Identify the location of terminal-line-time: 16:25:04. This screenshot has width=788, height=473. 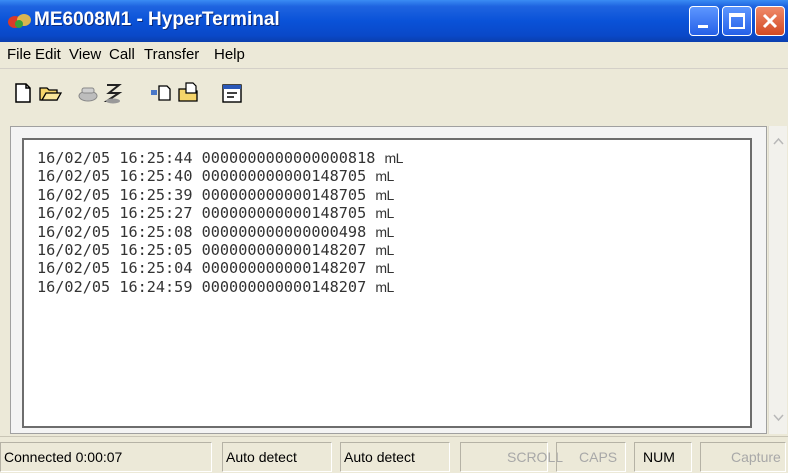
(156, 268).